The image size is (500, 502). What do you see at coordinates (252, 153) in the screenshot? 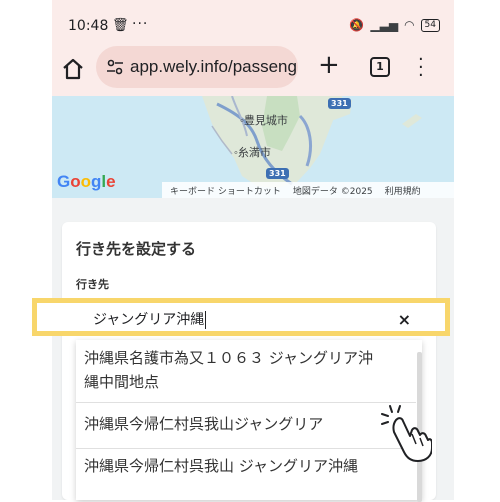
I see `map-label-itoman: ◦糸満市` at bounding box center [252, 153].